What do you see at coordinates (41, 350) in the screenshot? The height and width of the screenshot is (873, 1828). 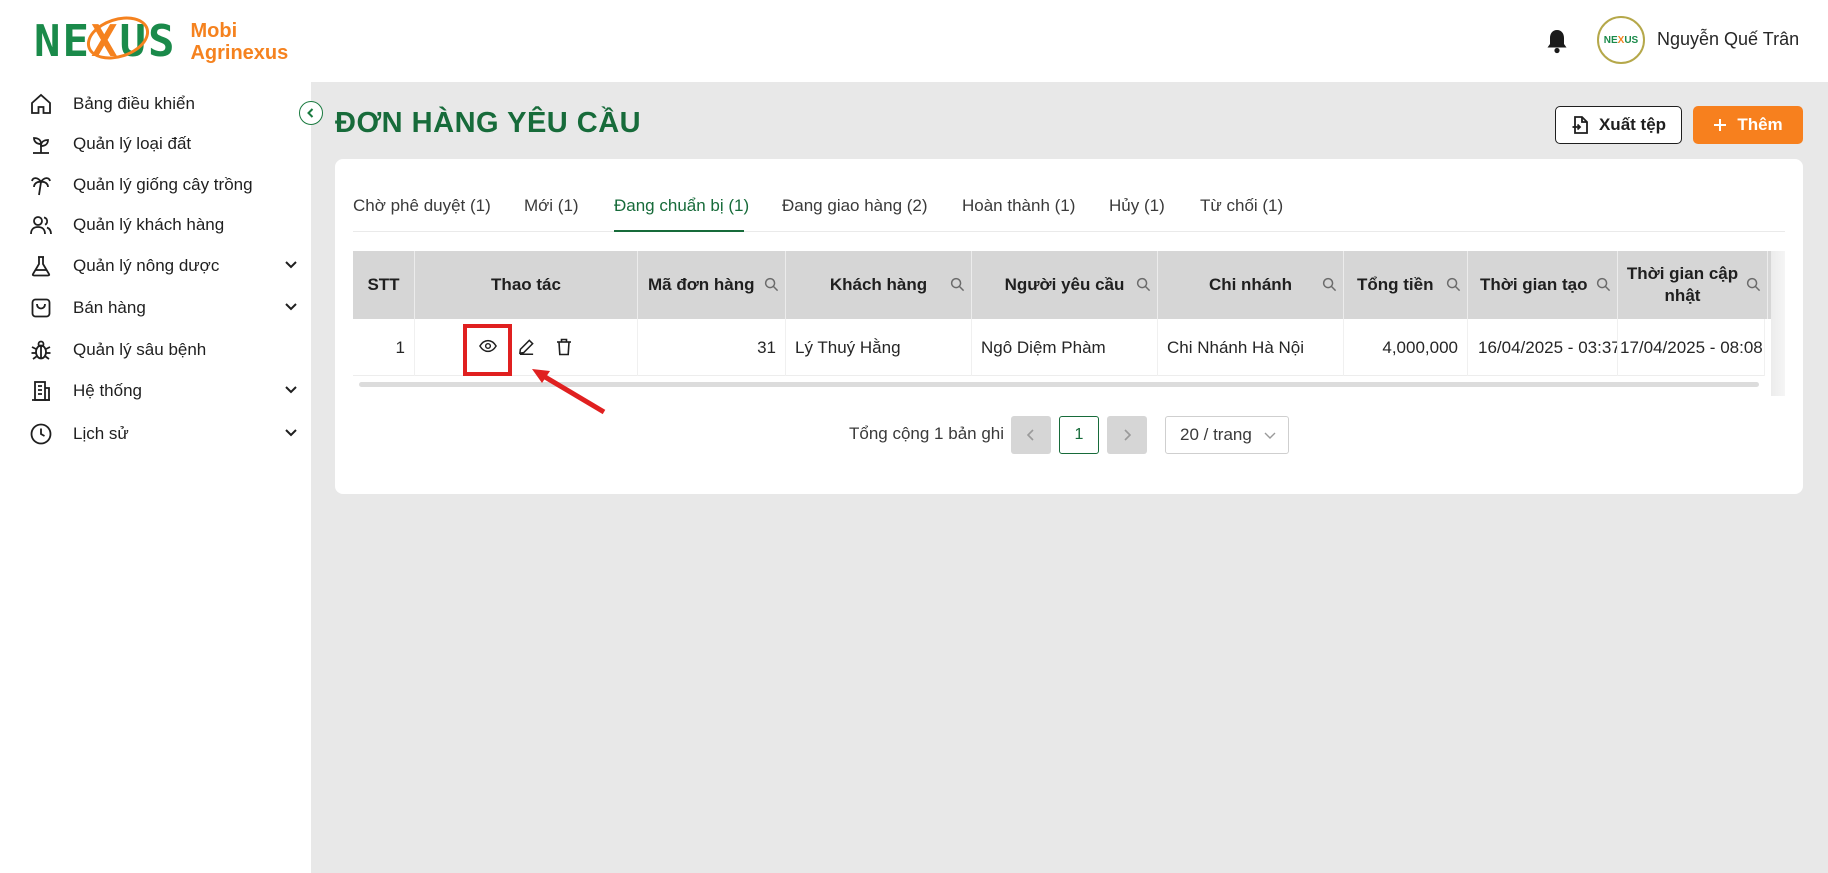 I see `bug-icon` at bounding box center [41, 350].